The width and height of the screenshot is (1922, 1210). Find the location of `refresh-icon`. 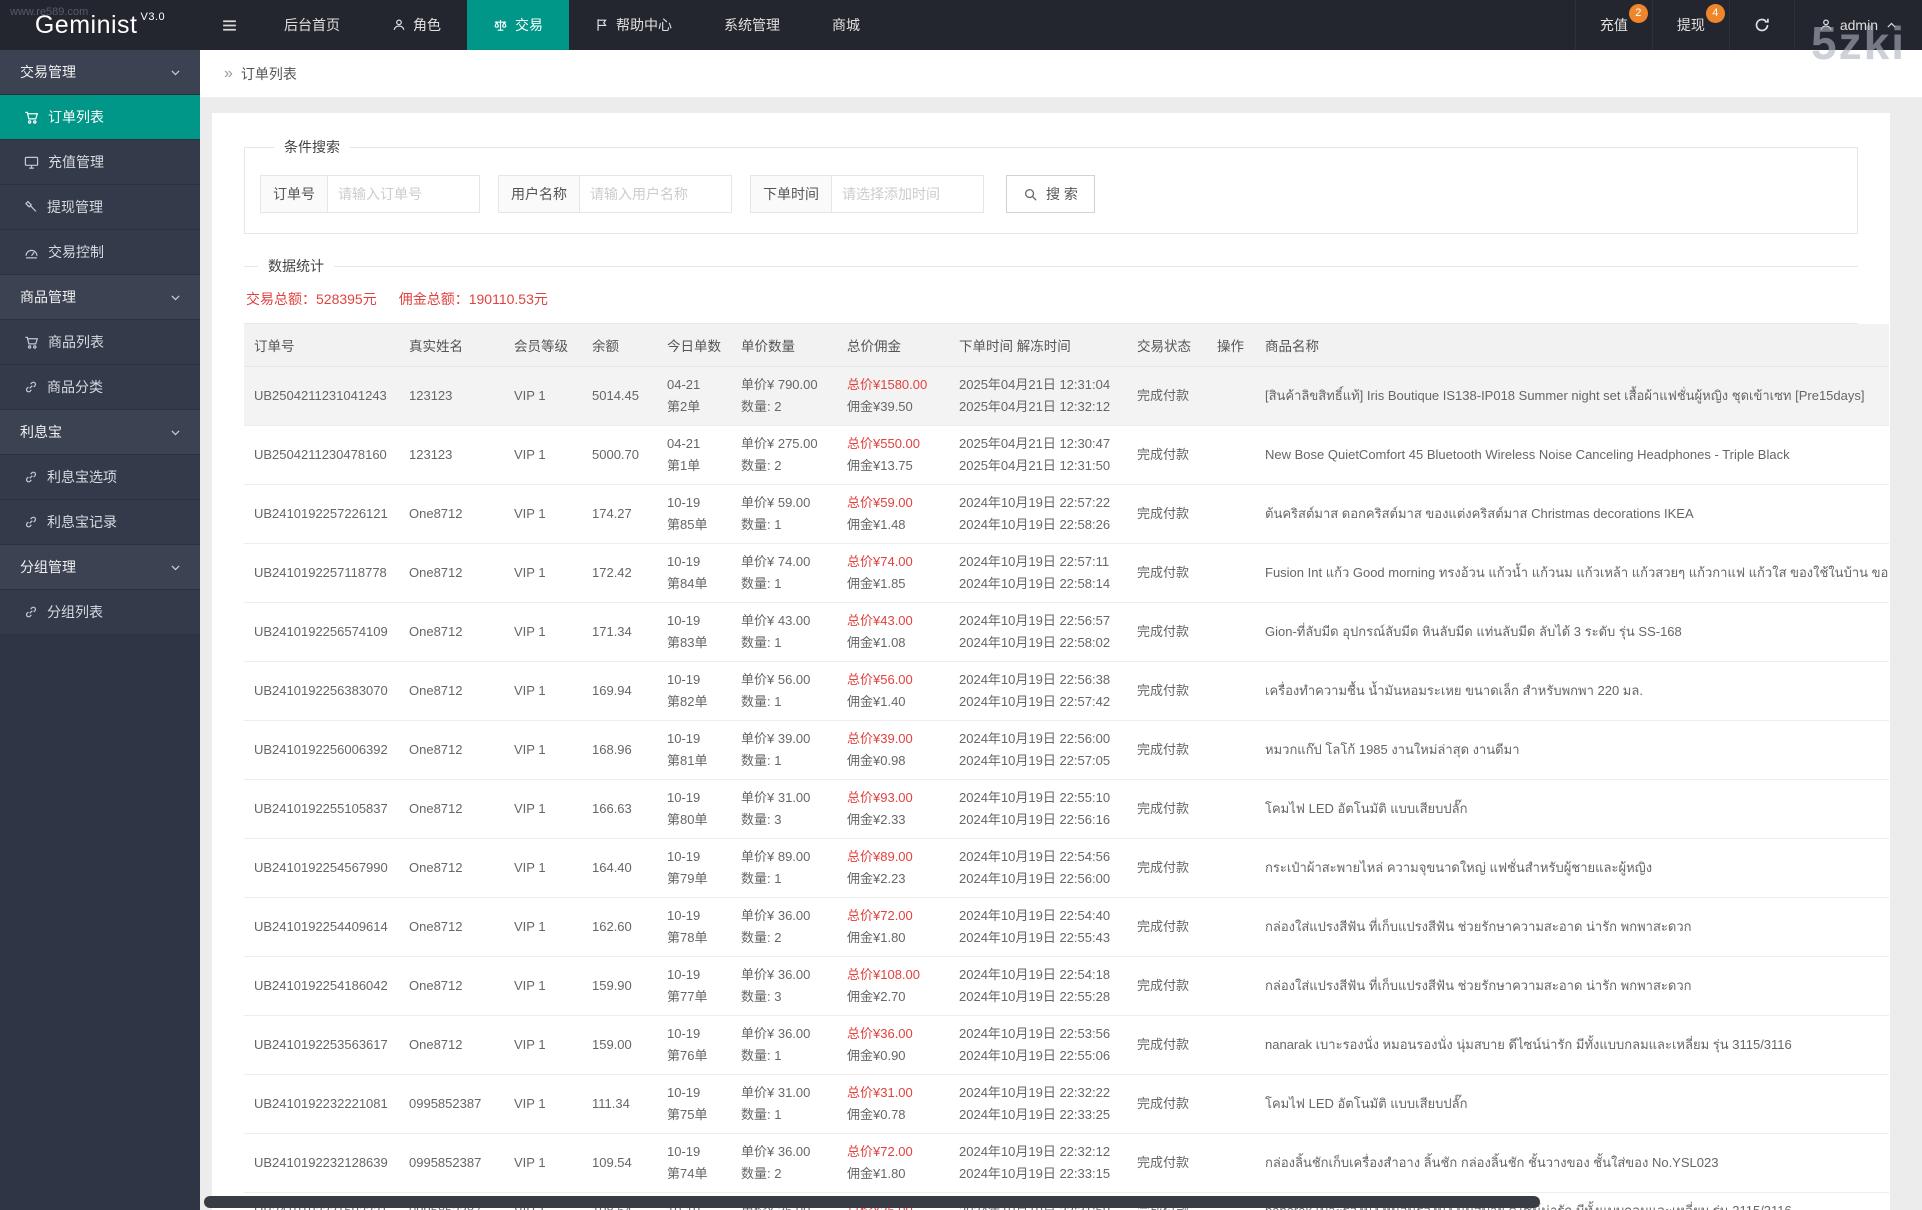

refresh-icon is located at coordinates (1762, 25).